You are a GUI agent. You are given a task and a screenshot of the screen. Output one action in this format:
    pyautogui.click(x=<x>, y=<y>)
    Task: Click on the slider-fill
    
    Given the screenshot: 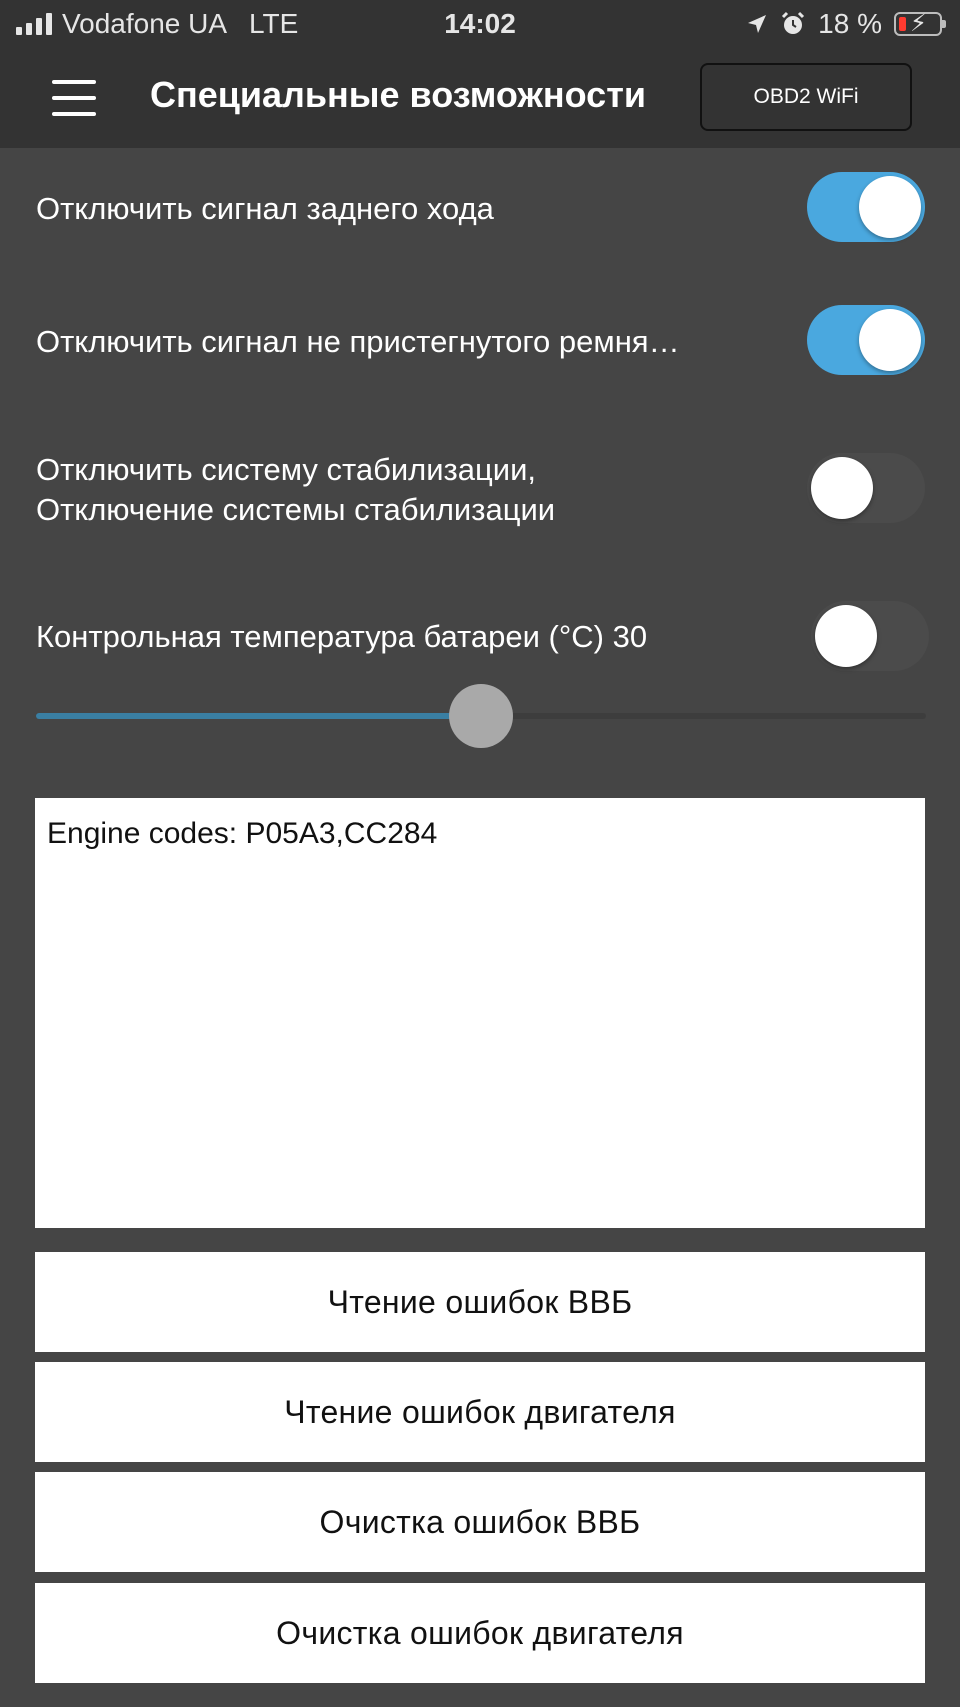 What is the action you would take?
    pyautogui.click(x=258, y=716)
    